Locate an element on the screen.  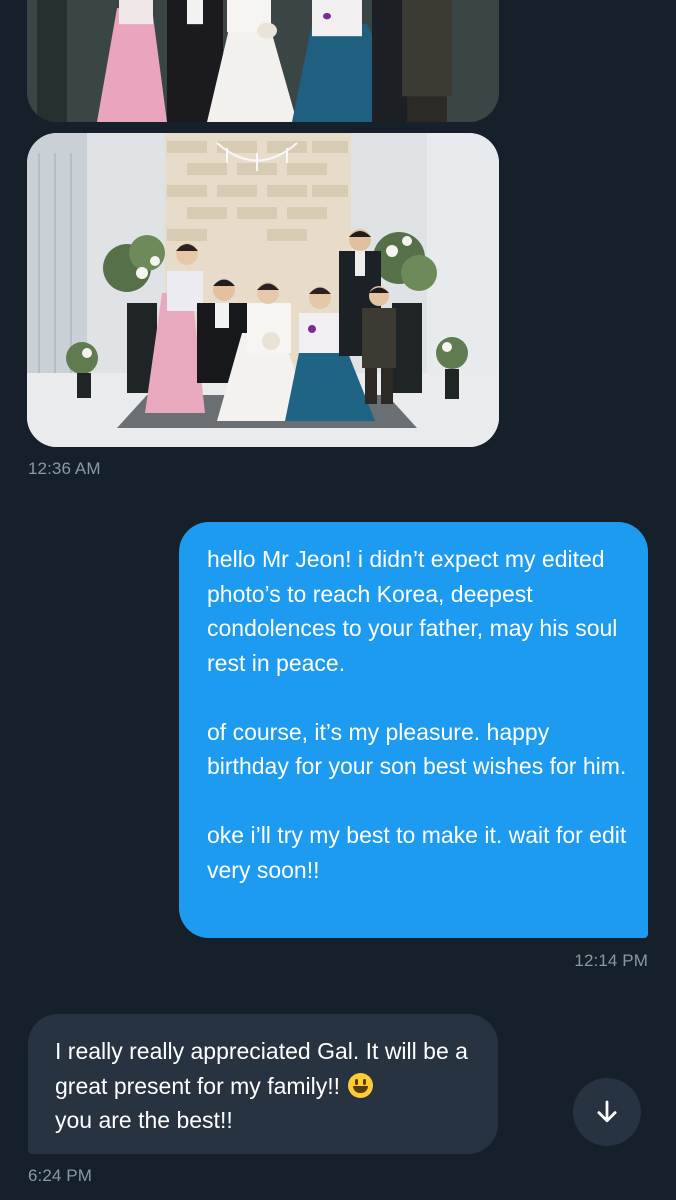
message-timestamp: 6:24 PM is located at coordinates (60, 1175).